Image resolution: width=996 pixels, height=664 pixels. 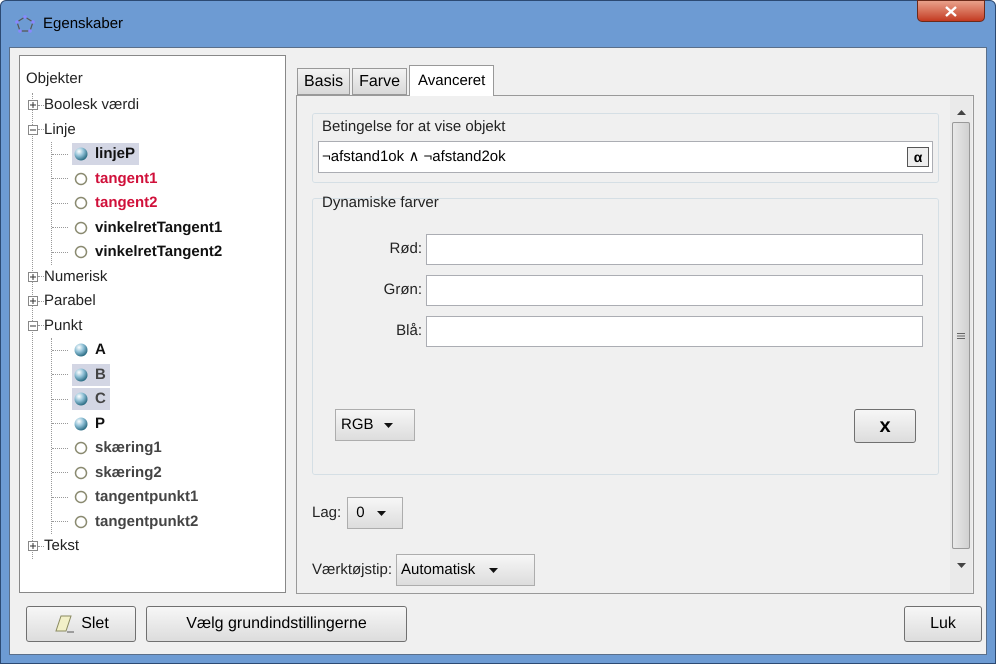 What do you see at coordinates (405, 249) in the screenshot?
I see `color-label: Rød:` at bounding box center [405, 249].